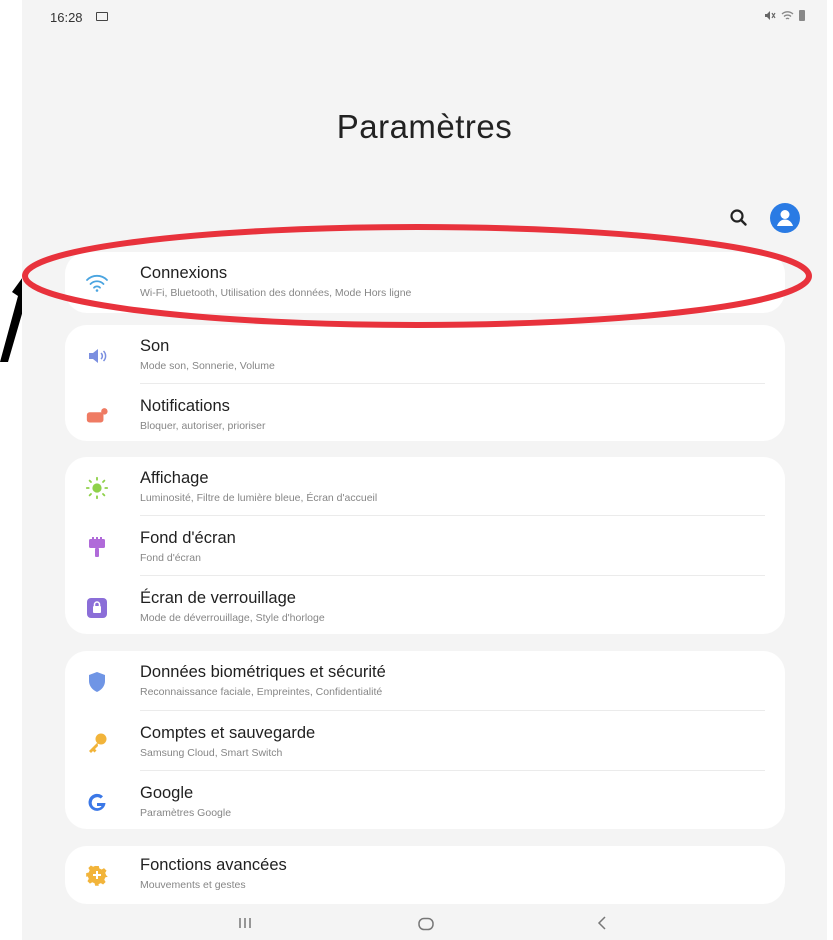 Image resolution: width=833 pixels, height=940 pixels. What do you see at coordinates (218, 598) in the screenshot?
I see `item-title: Écran de verrouillage` at bounding box center [218, 598].